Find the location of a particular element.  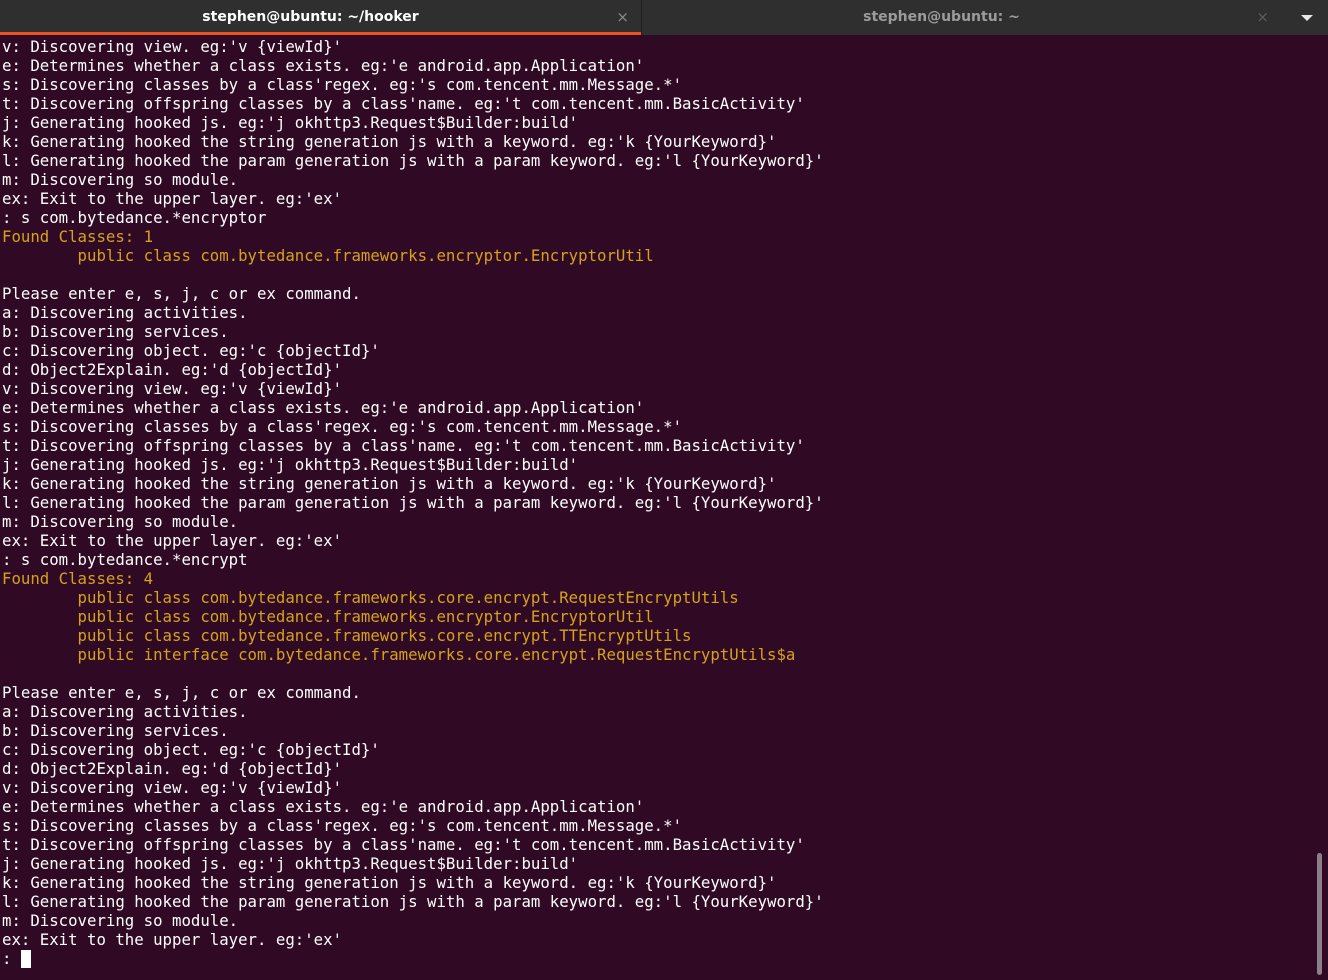

prompt-line: : is located at coordinates (657, 958).